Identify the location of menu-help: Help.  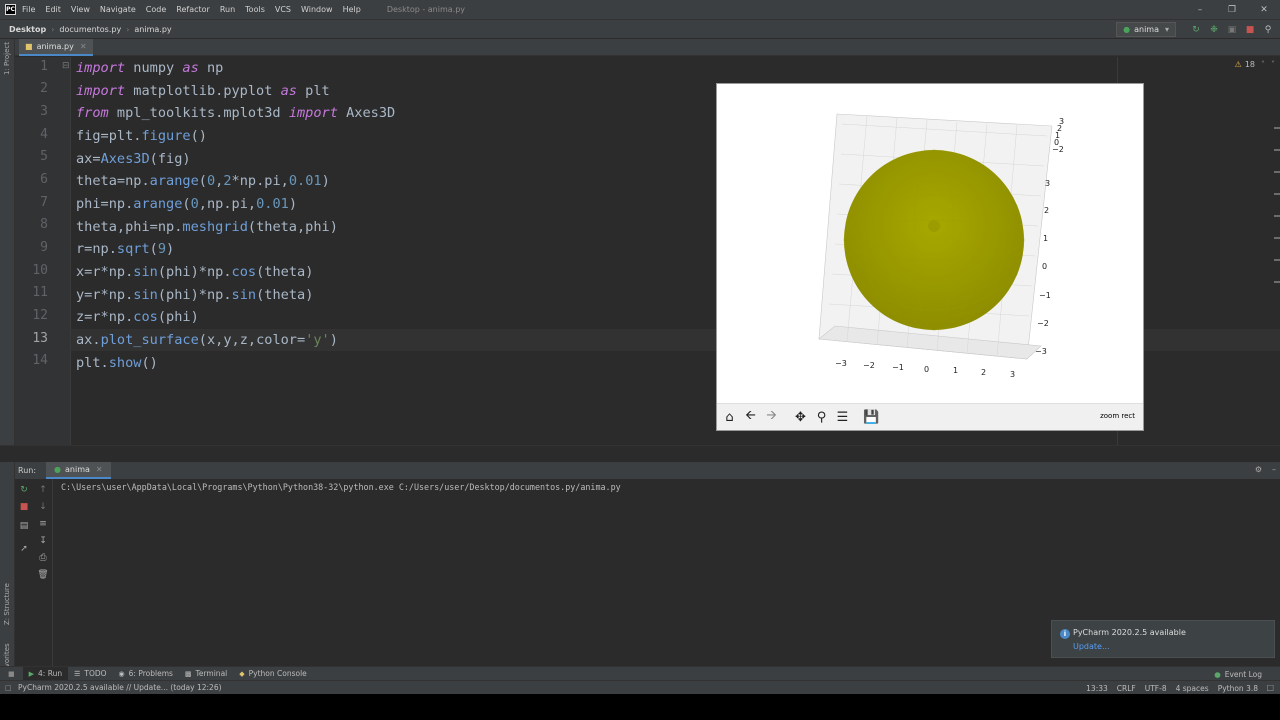
(352, 9).